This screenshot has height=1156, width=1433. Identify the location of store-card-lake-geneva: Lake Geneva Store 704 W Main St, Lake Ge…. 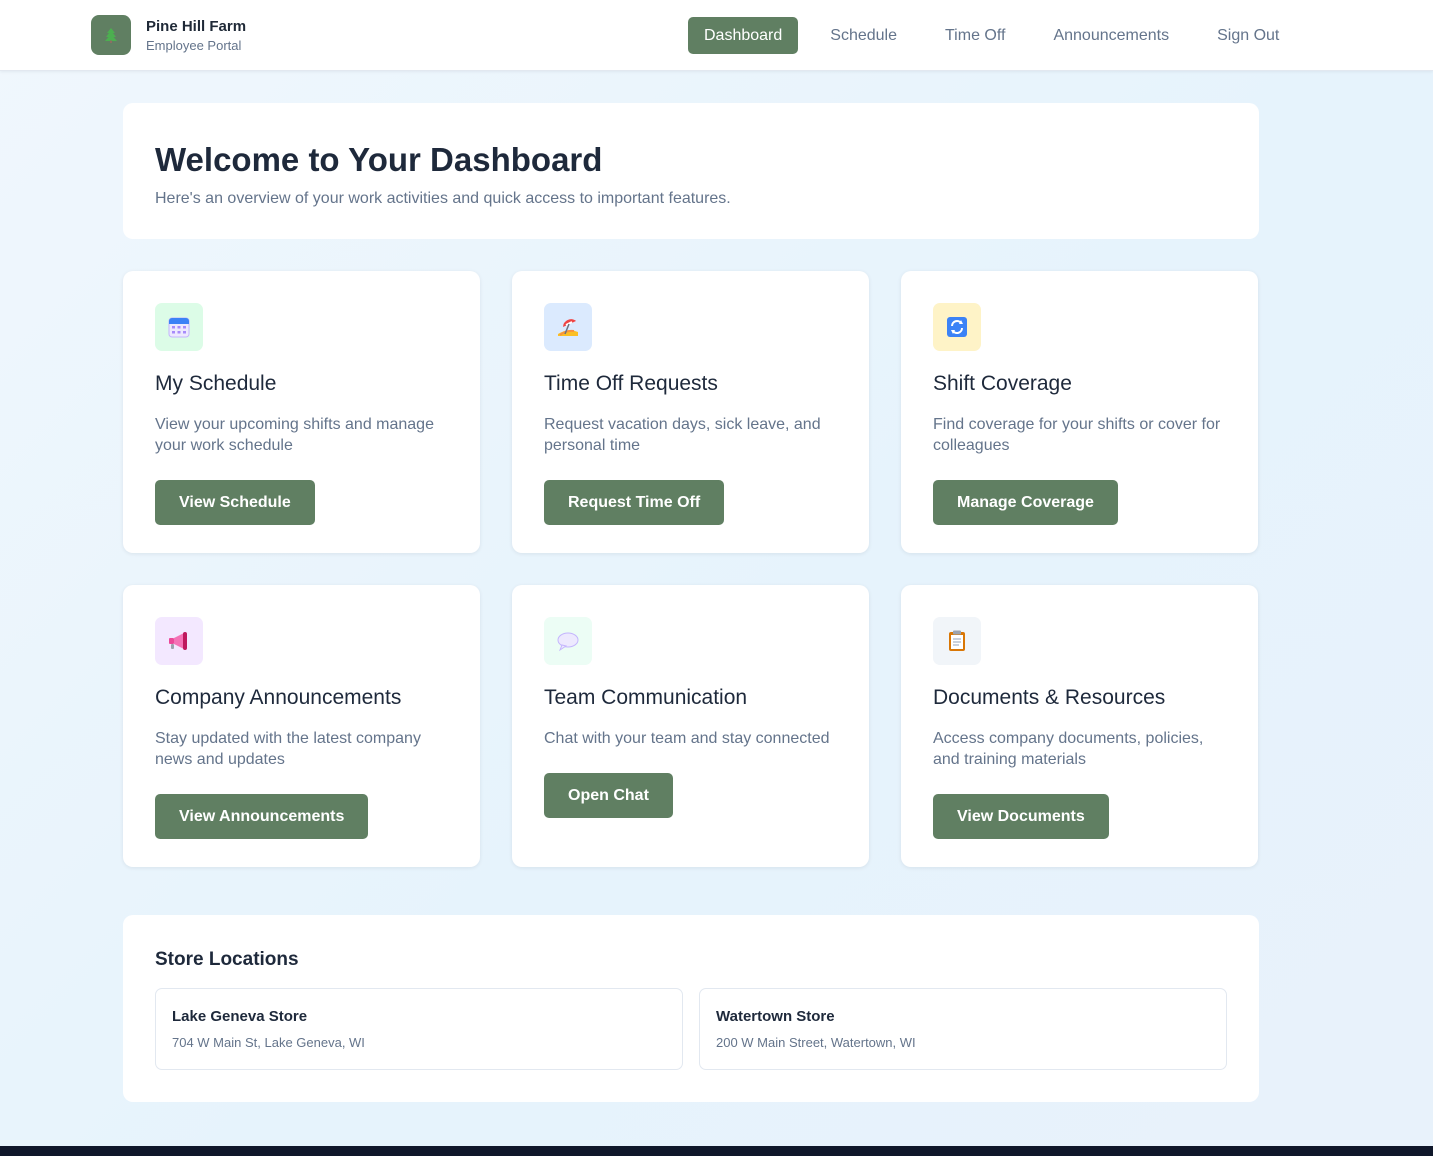
(419, 1029).